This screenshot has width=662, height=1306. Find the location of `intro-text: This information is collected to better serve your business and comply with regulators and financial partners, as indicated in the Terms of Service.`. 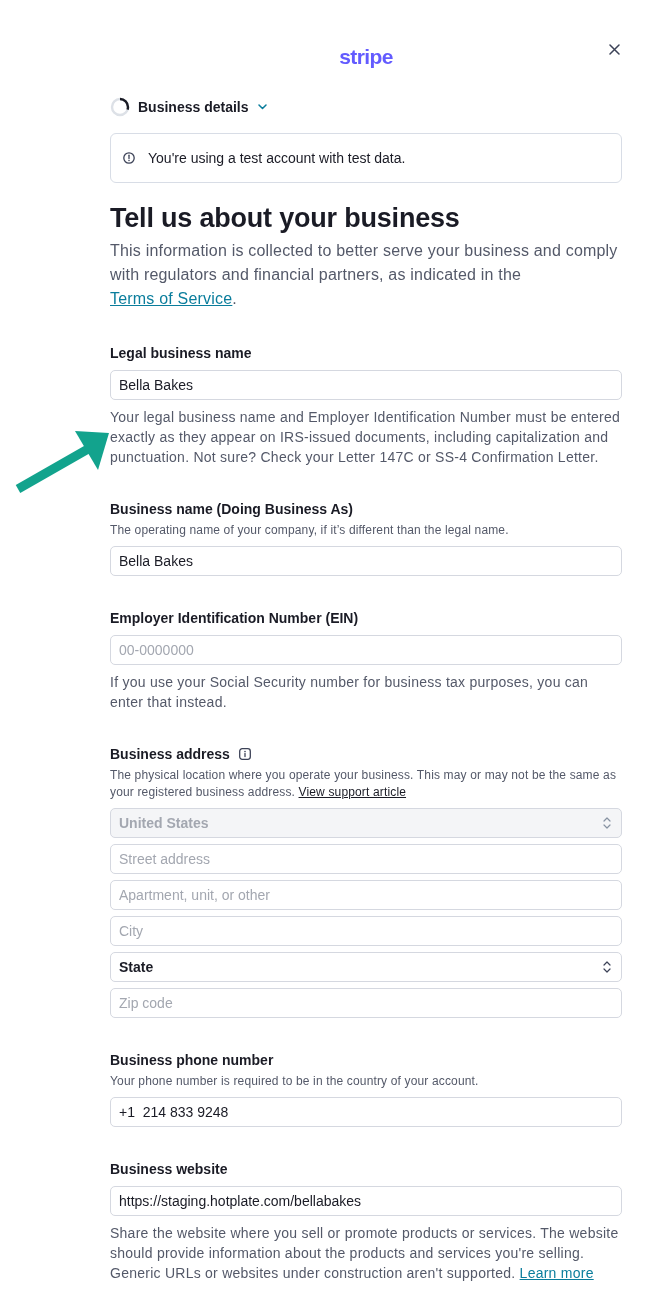

intro-text: This information is collected to better serve your business and comply with regulators and financial partners, as indicated in the Terms of Service. is located at coordinates (364, 275).